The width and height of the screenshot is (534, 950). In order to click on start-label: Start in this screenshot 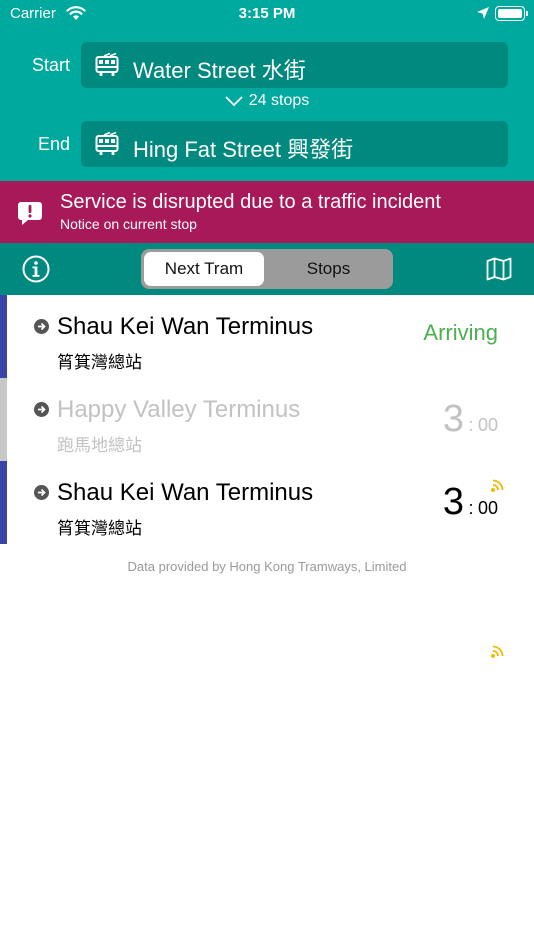, I will do `click(50, 65)`.